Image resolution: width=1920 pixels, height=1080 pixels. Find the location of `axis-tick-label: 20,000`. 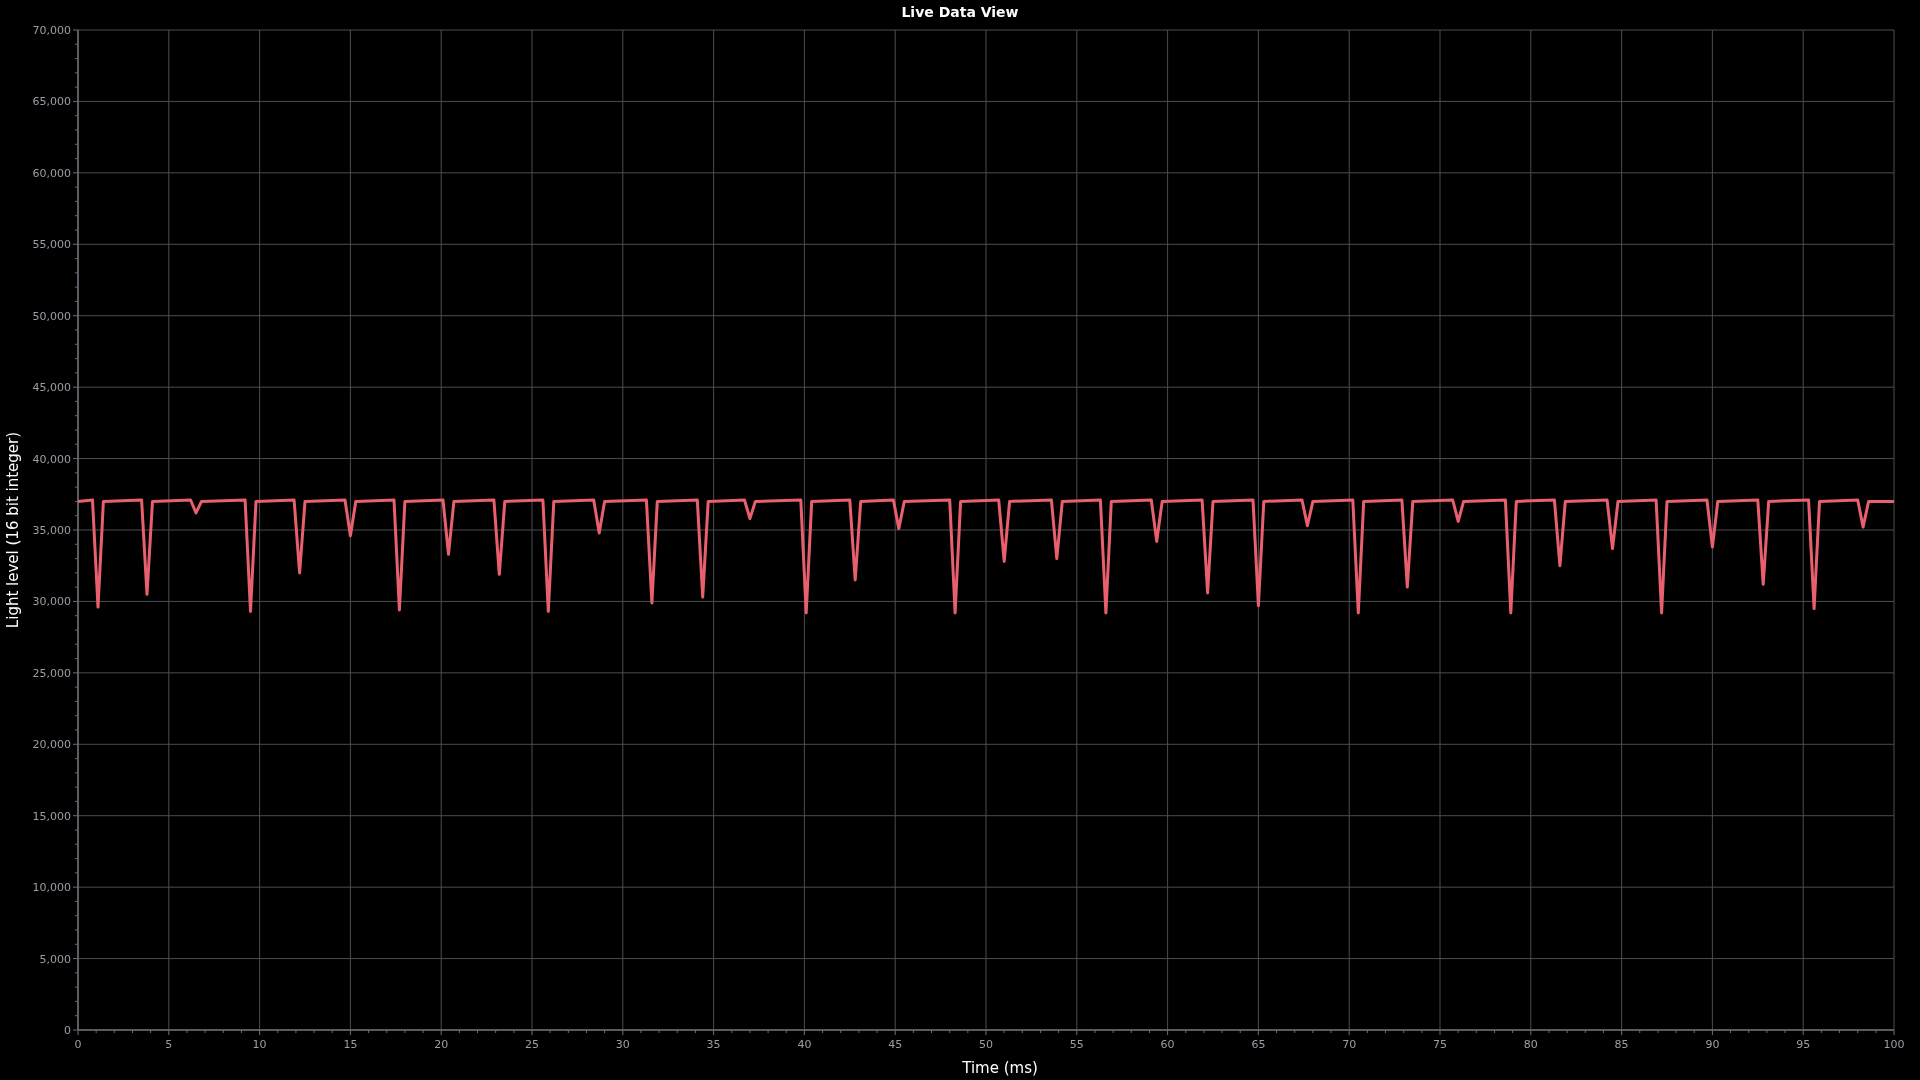

axis-tick-label: 20,000 is located at coordinates (51, 745).